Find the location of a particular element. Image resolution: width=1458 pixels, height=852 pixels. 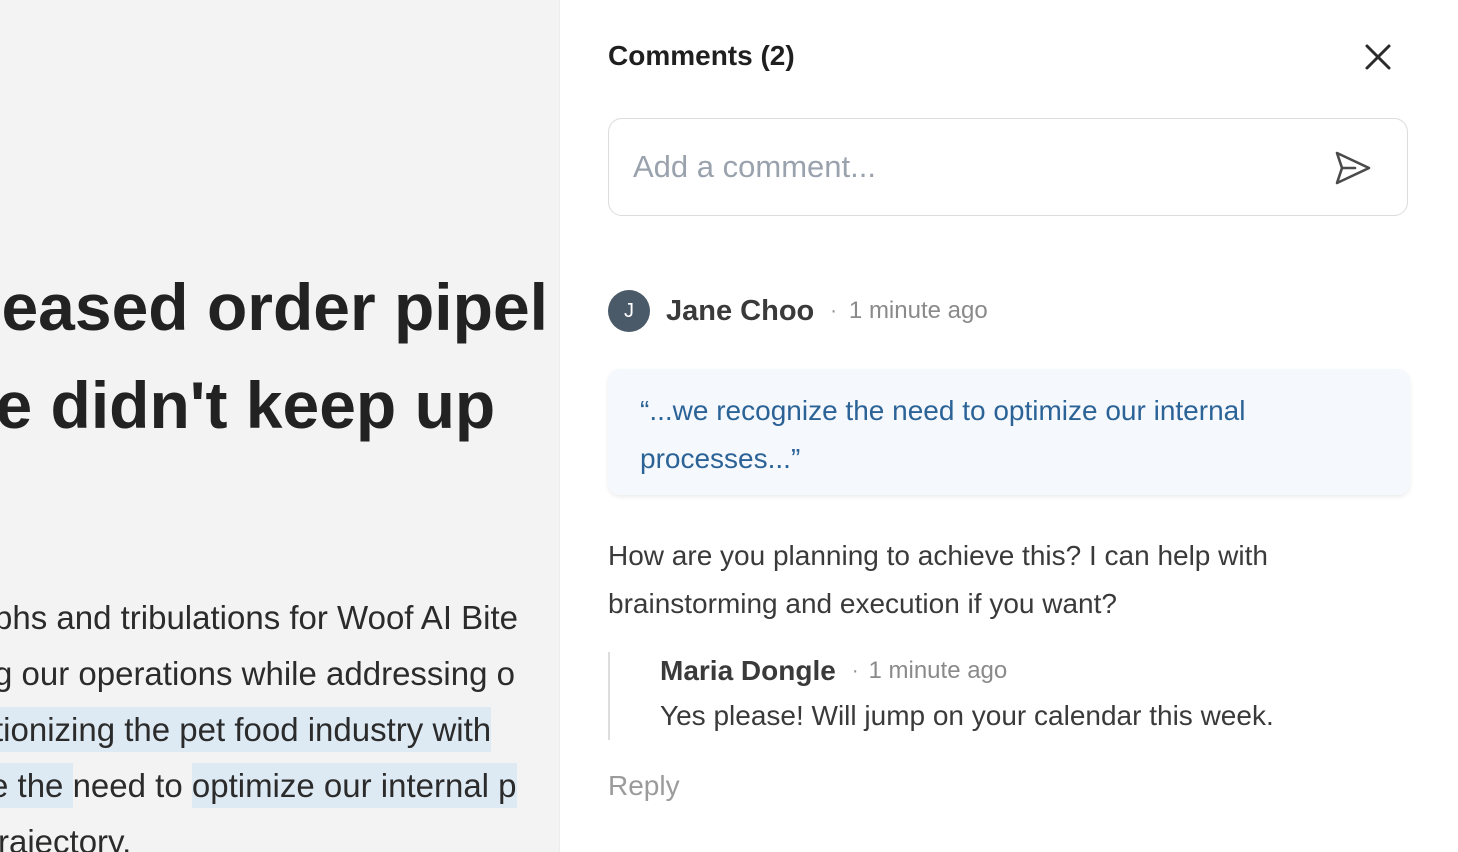

close-button is located at coordinates (1378, 58).